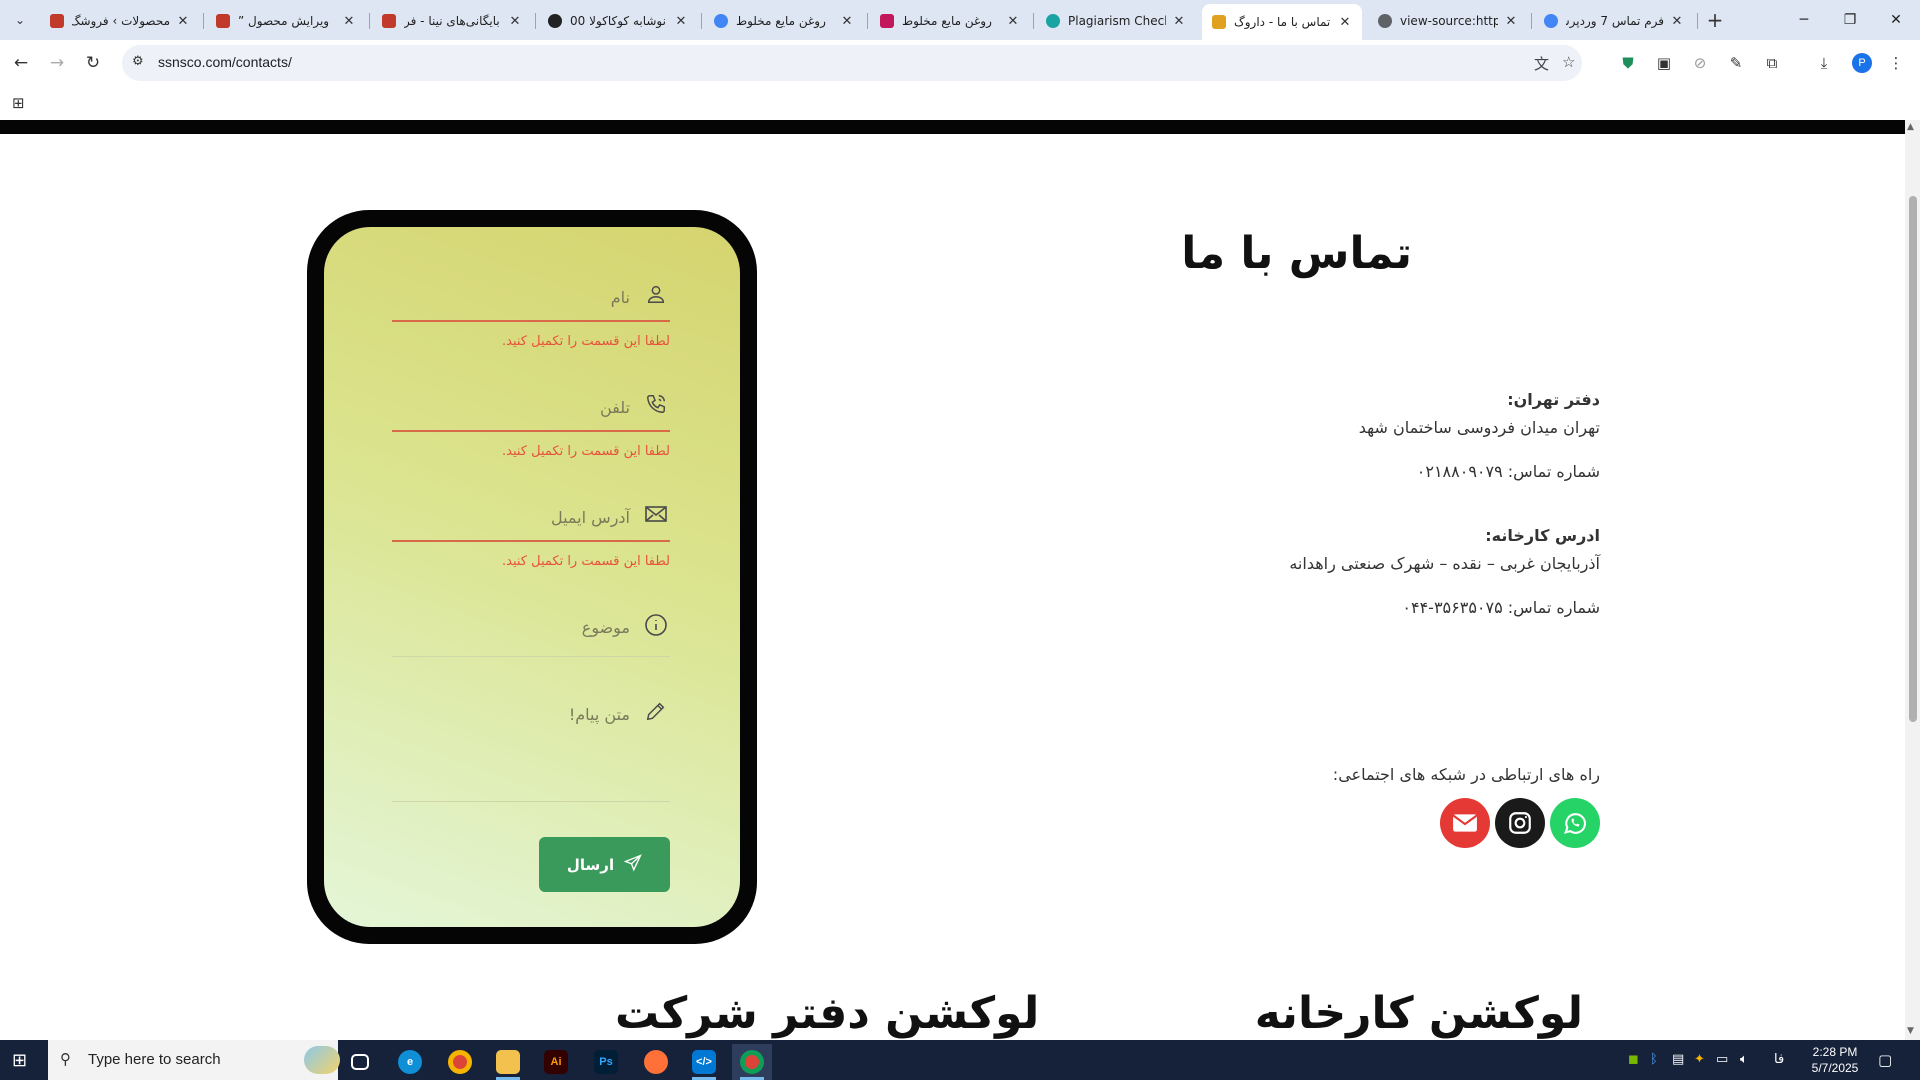 This screenshot has height=1080, width=1920. What do you see at coordinates (1772, 63) in the screenshot?
I see `extensions-puzzle-icon: ⧉` at bounding box center [1772, 63].